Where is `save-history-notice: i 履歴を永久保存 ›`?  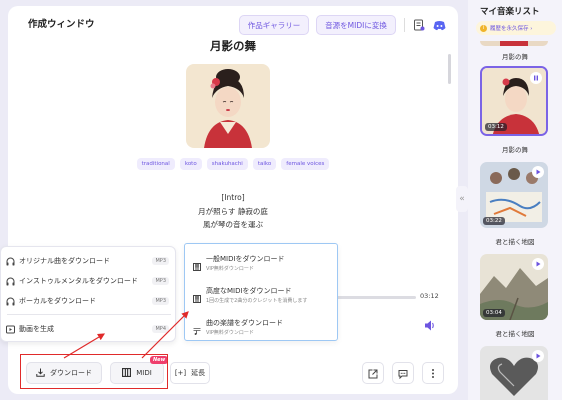
save-history-notice: i 履歴を永久保存 › is located at coordinates (516, 28).